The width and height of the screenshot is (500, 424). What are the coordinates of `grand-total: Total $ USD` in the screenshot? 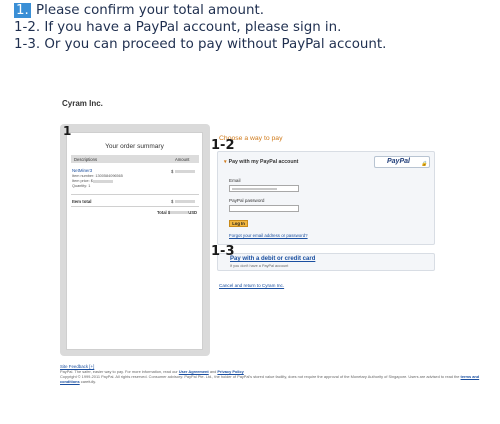 It's located at (177, 212).